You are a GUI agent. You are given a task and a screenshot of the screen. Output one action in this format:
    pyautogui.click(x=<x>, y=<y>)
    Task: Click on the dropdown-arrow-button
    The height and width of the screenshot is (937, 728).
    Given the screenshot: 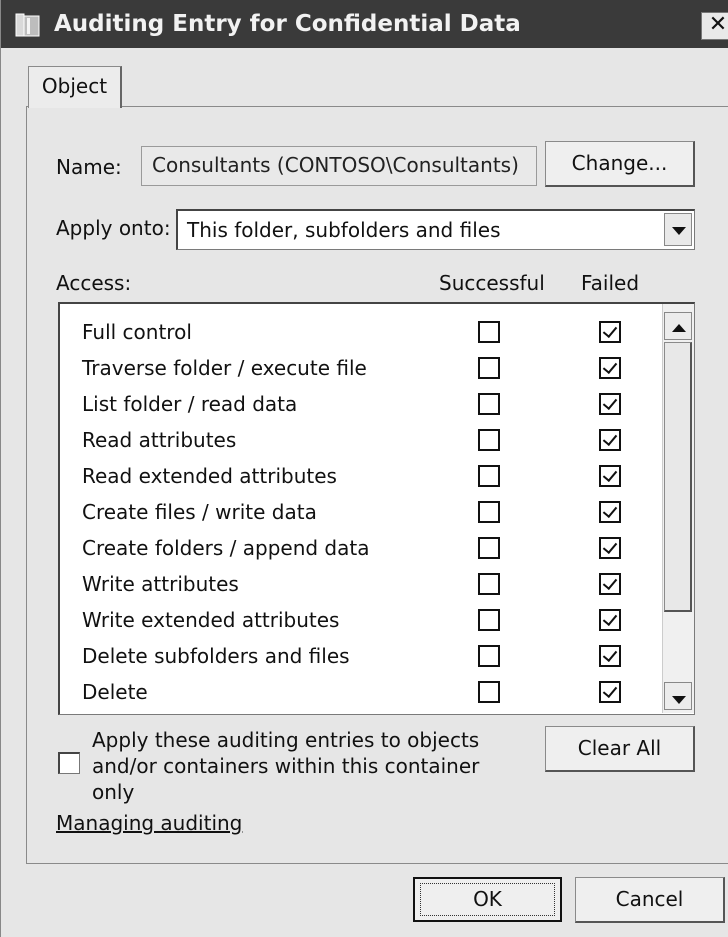 What is the action you would take?
    pyautogui.click(x=678, y=229)
    